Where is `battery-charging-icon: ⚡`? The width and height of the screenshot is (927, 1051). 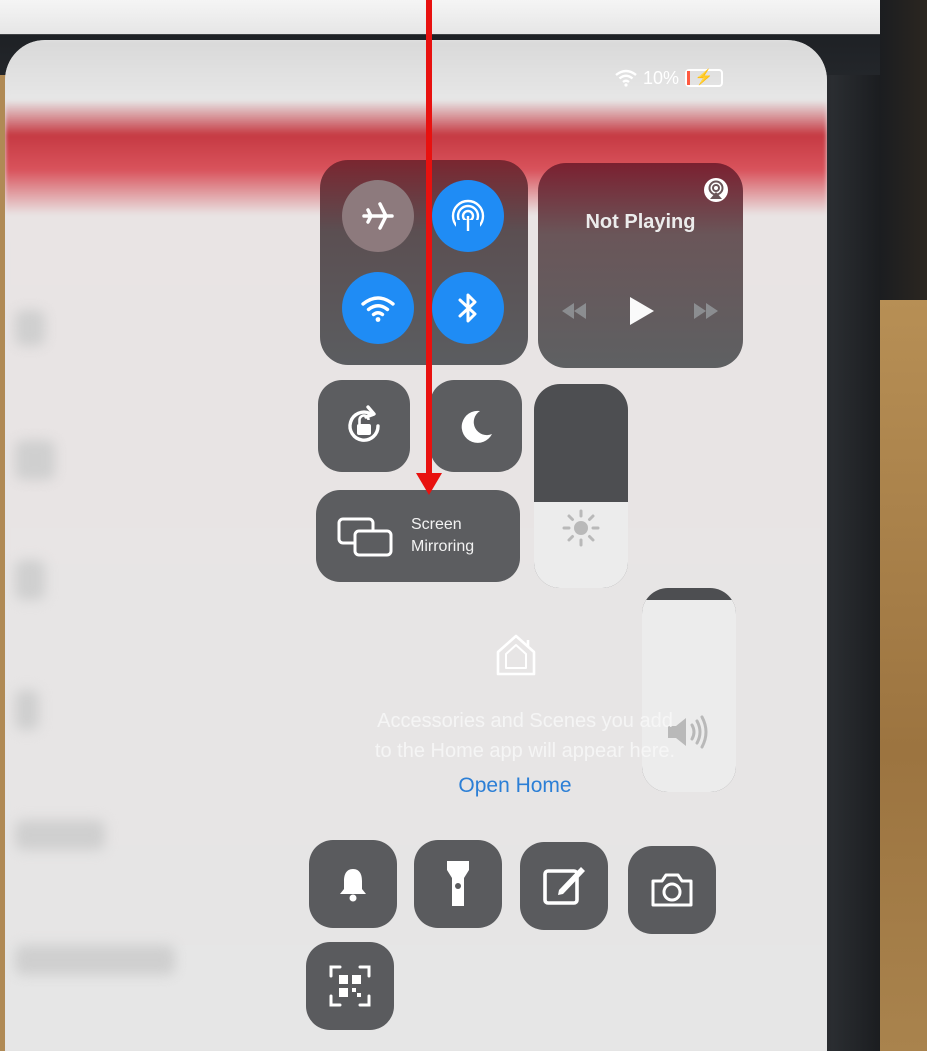 battery-charging-icon: ⚡ is located at coordinates (704, 78).